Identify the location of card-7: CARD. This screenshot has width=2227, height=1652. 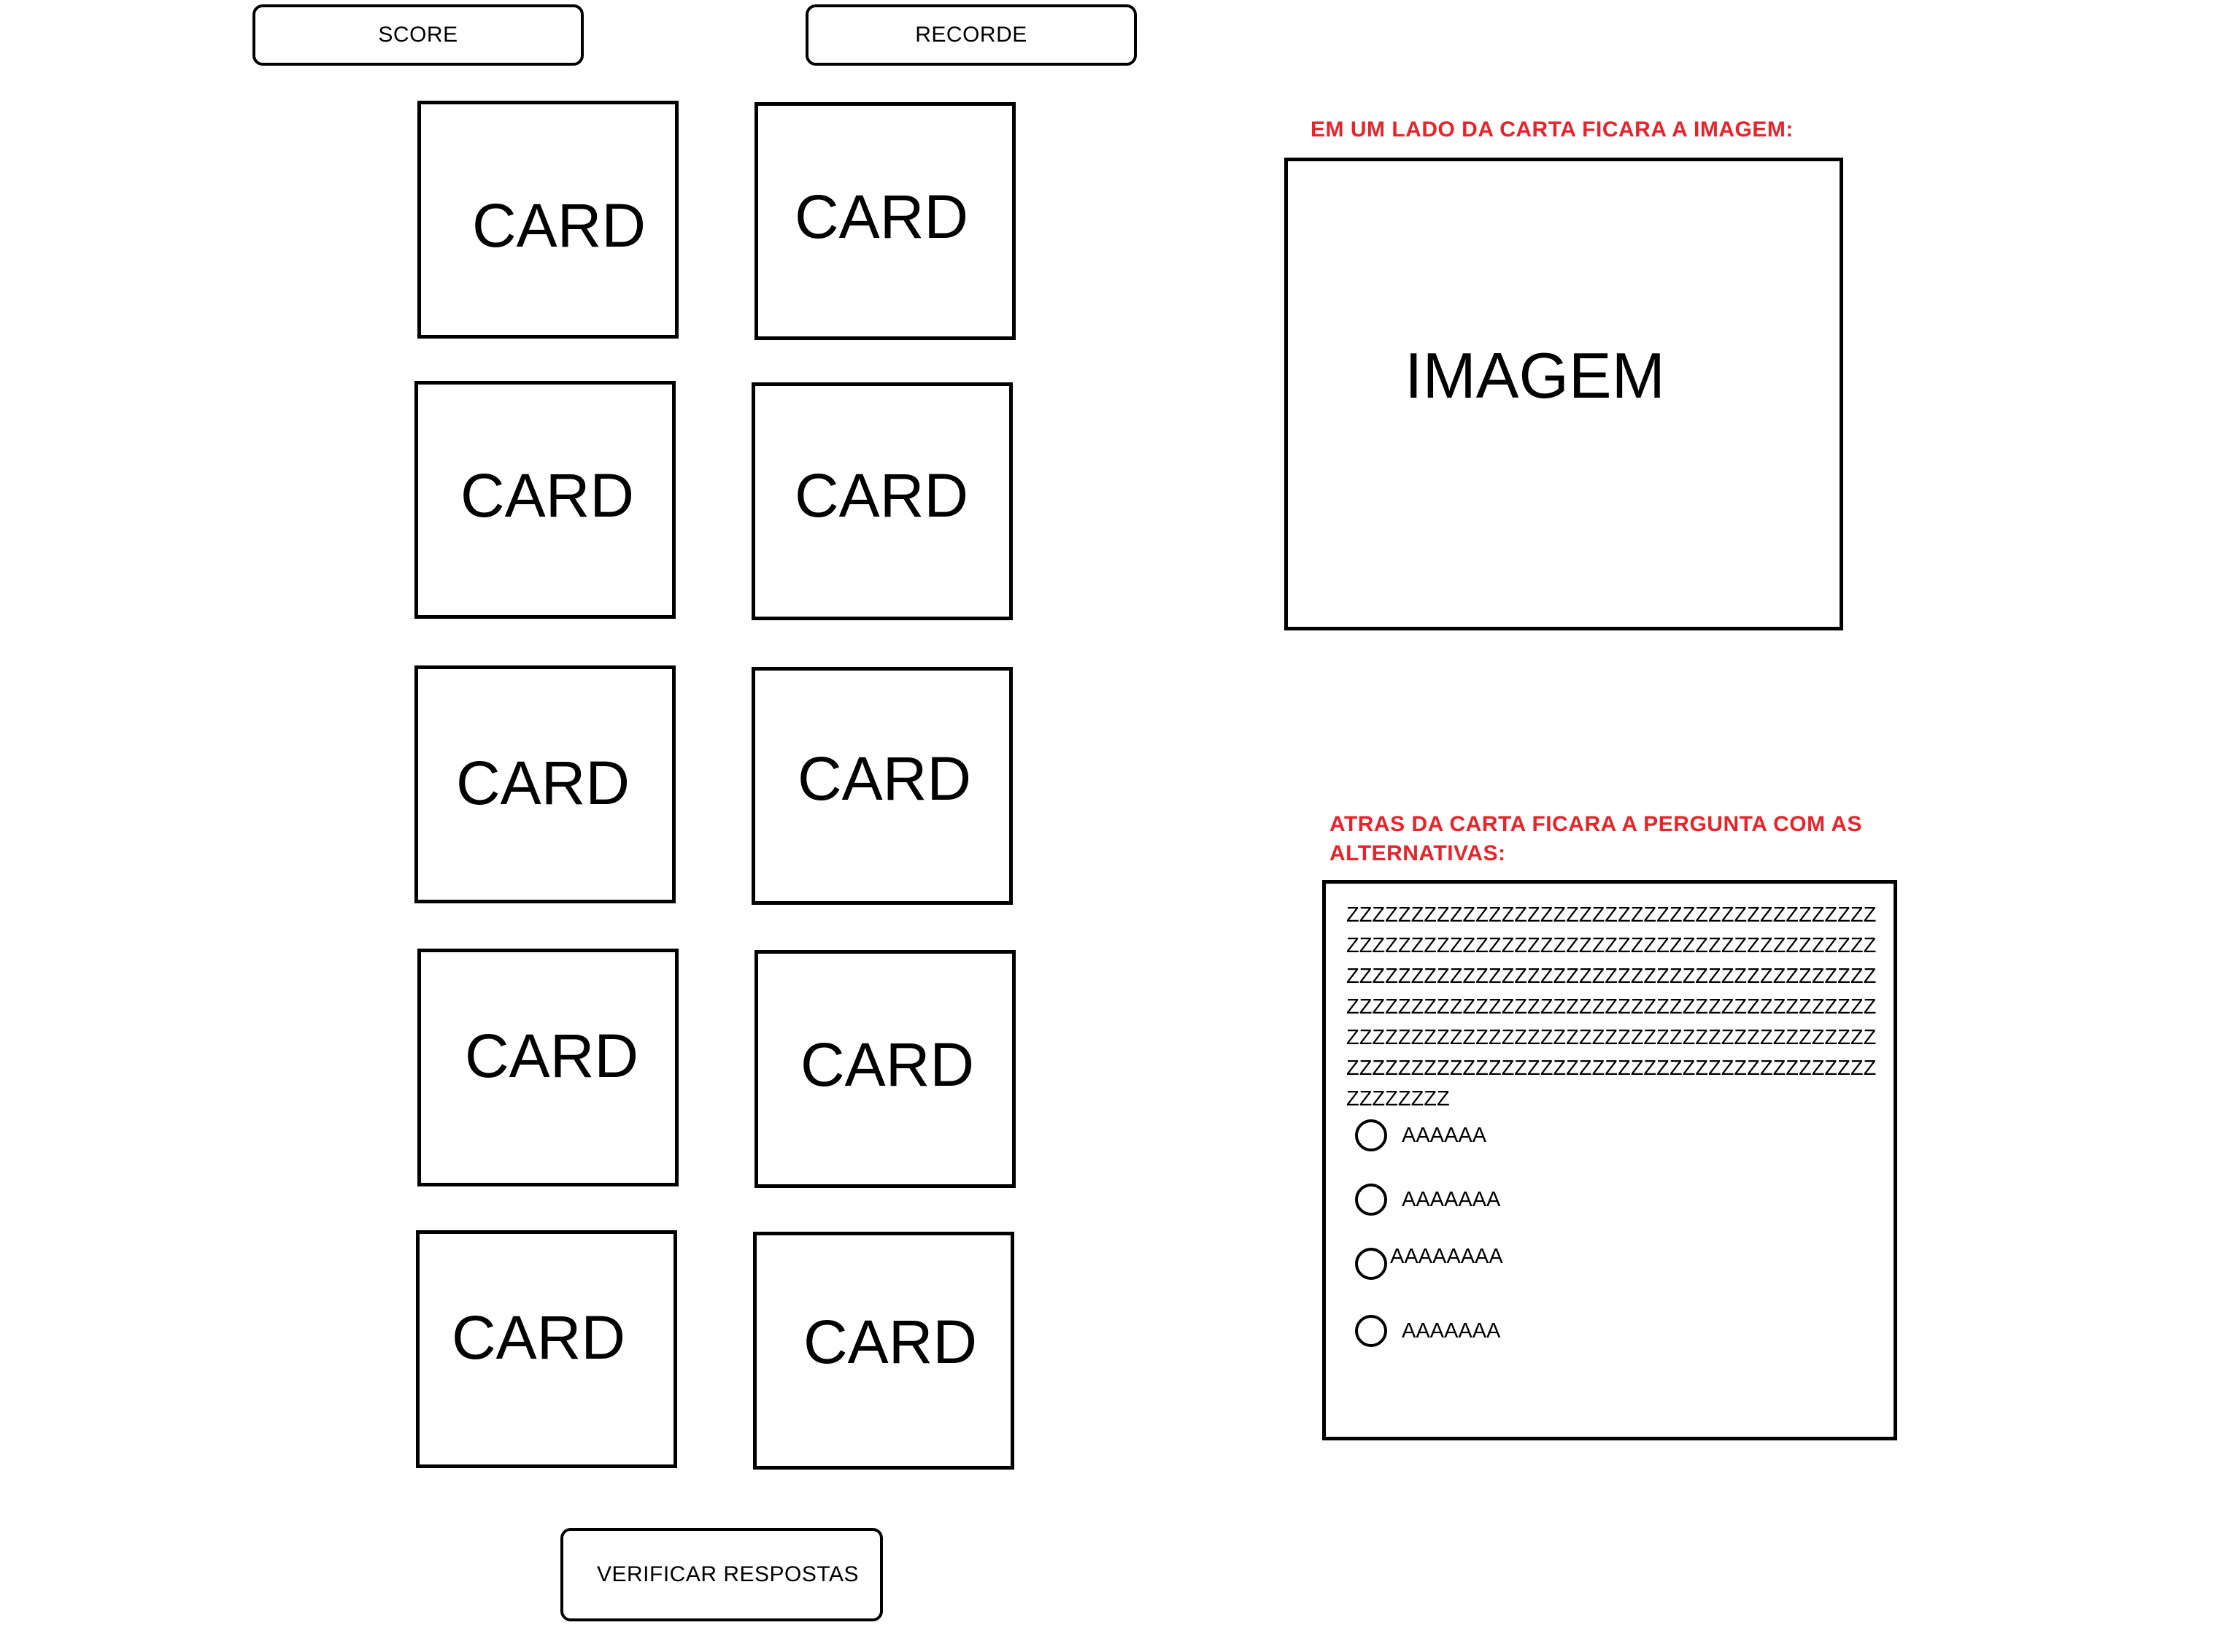
(548, 1067).